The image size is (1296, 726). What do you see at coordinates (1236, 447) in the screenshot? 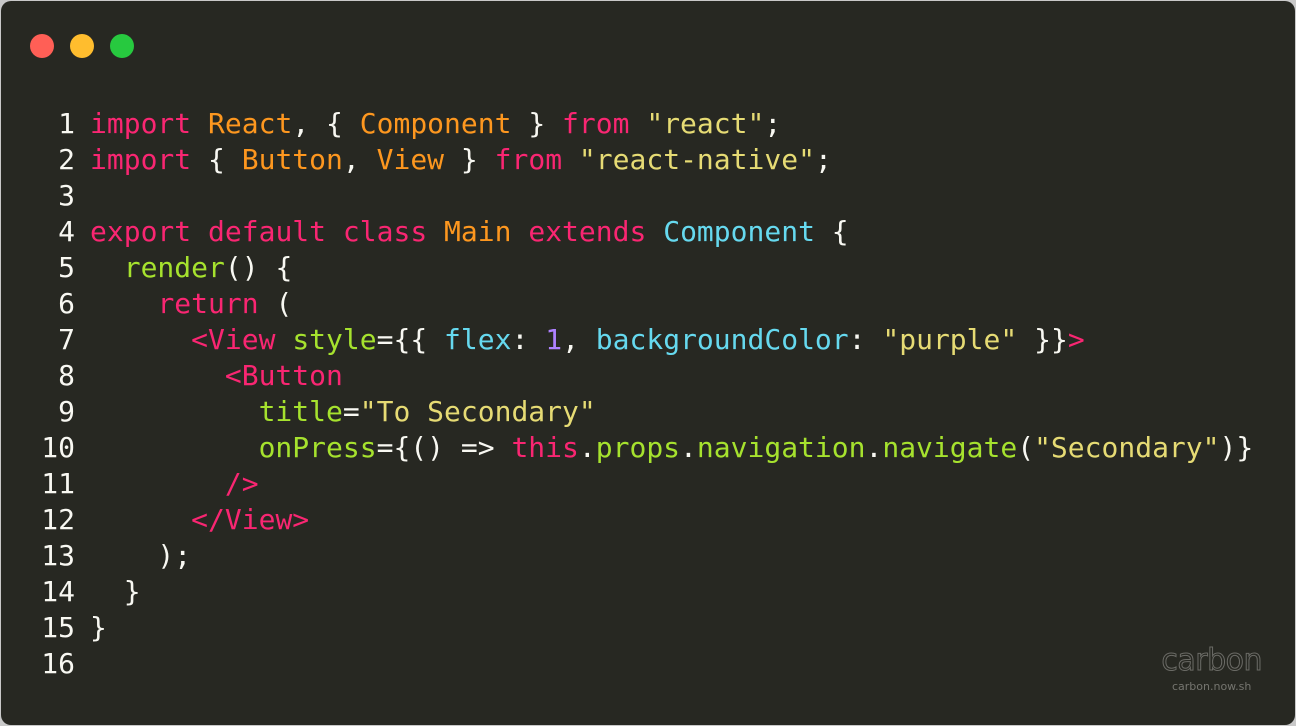
I see `code-token: )}` at bounding box center [1236, 447].